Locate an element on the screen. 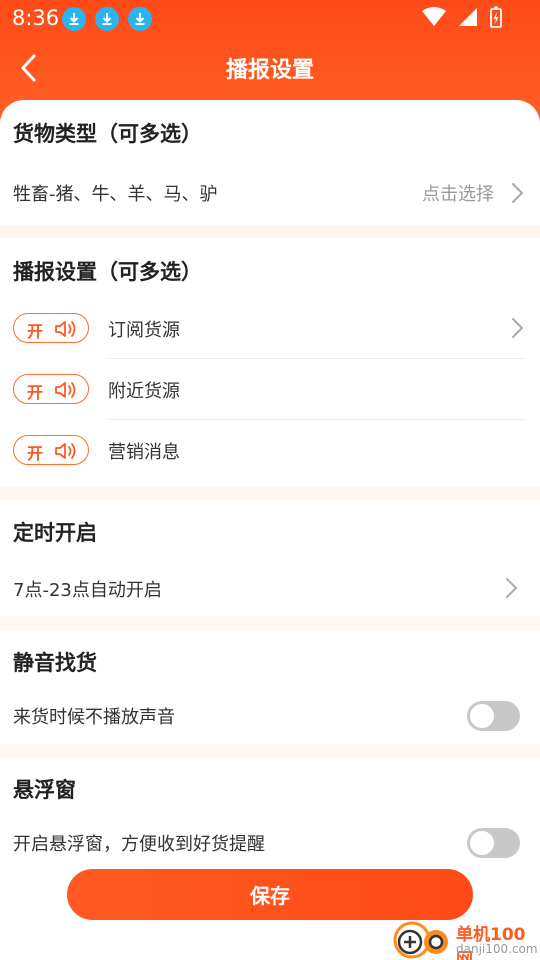 This screenshot has height=960, width=540. page-title: 播报设置 is located at coordinates (269, 70).